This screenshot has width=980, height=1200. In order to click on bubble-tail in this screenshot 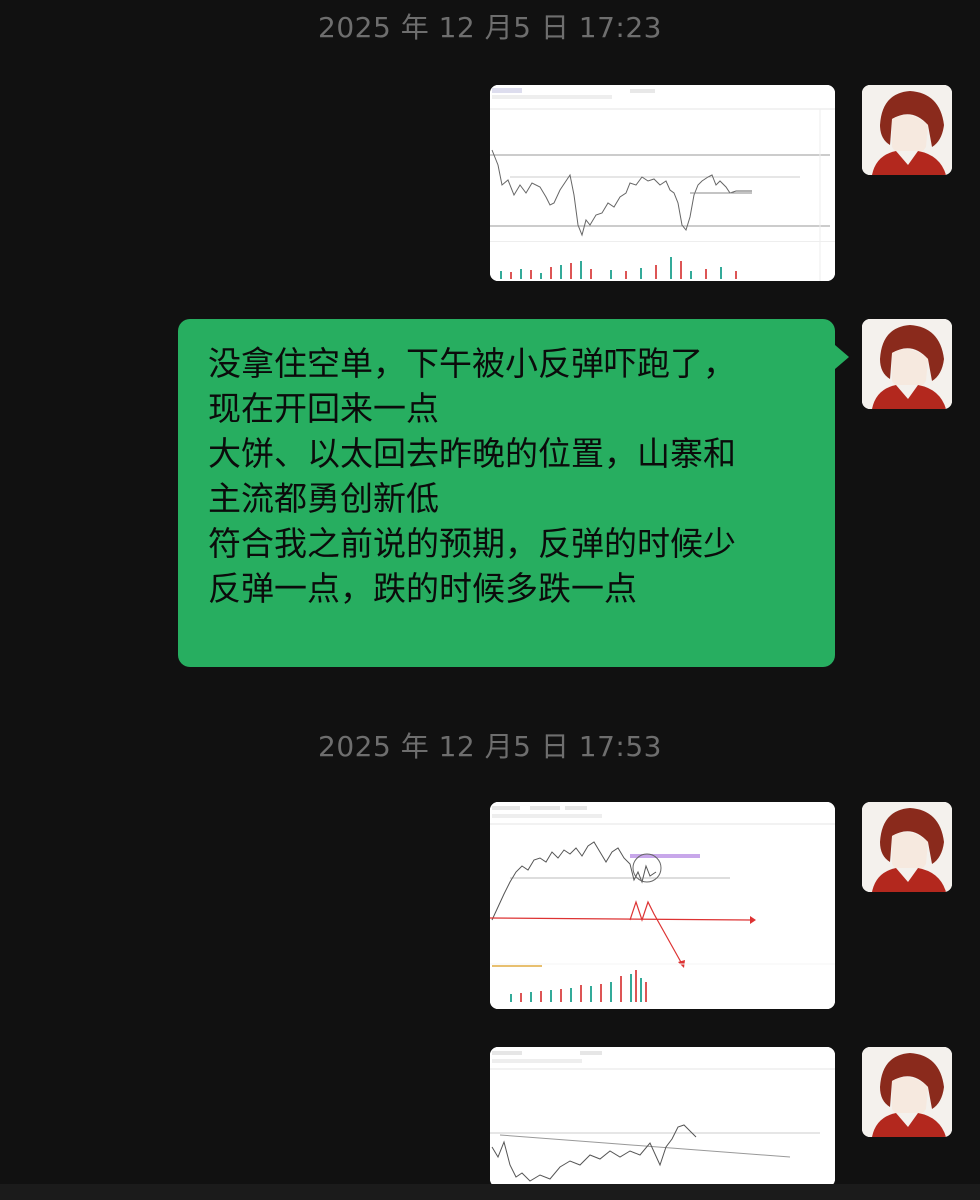, I will do `click(842, 357)`.